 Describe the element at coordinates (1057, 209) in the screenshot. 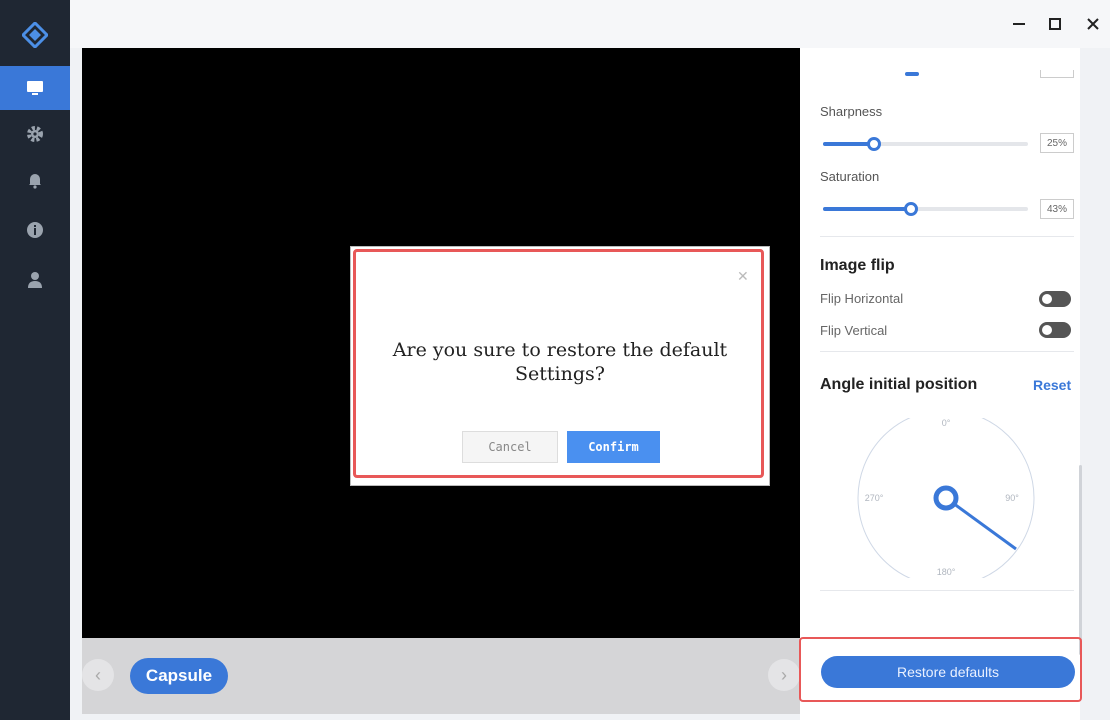

I see `saturation-value: 43%` at that location.